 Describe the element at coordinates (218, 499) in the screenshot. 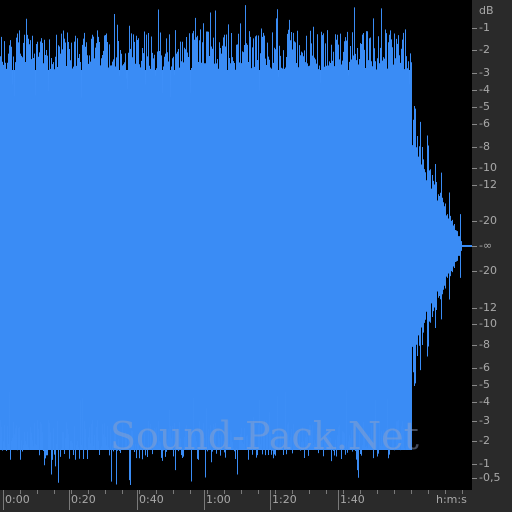

I see `time-tick-label: 1:00` at that location.